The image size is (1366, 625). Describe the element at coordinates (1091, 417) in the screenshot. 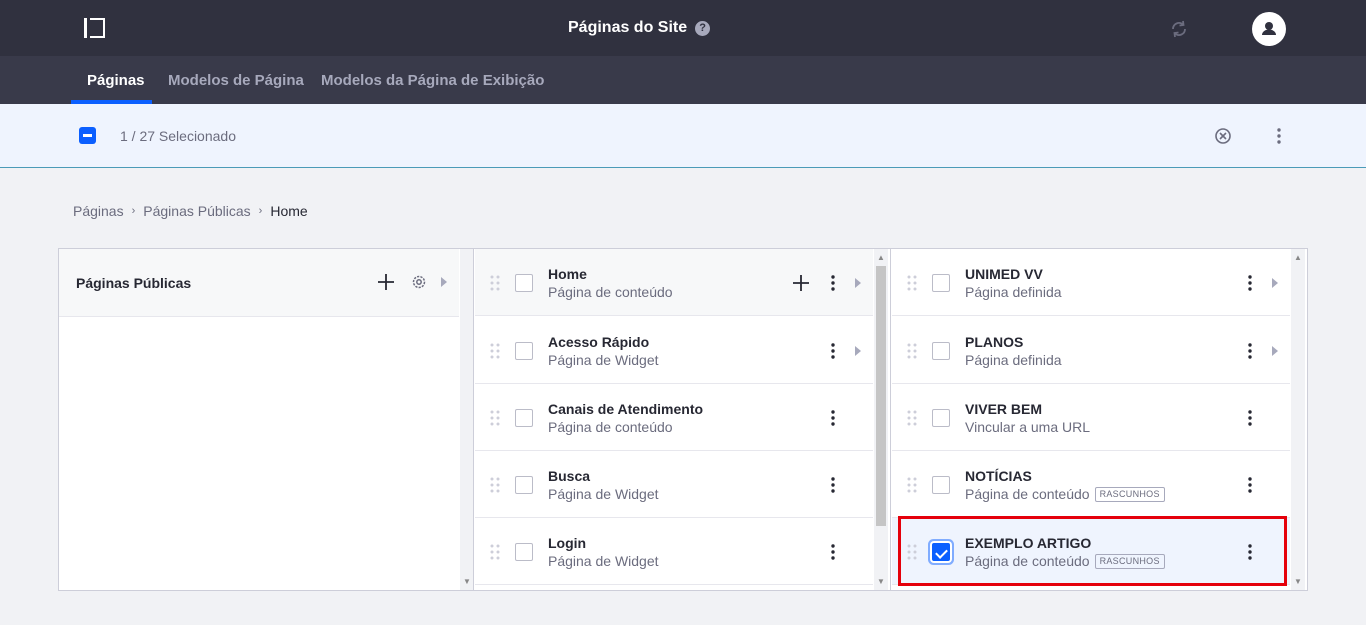

I see `list-item: VIVER BEM Vincular a uma URL` at that location.